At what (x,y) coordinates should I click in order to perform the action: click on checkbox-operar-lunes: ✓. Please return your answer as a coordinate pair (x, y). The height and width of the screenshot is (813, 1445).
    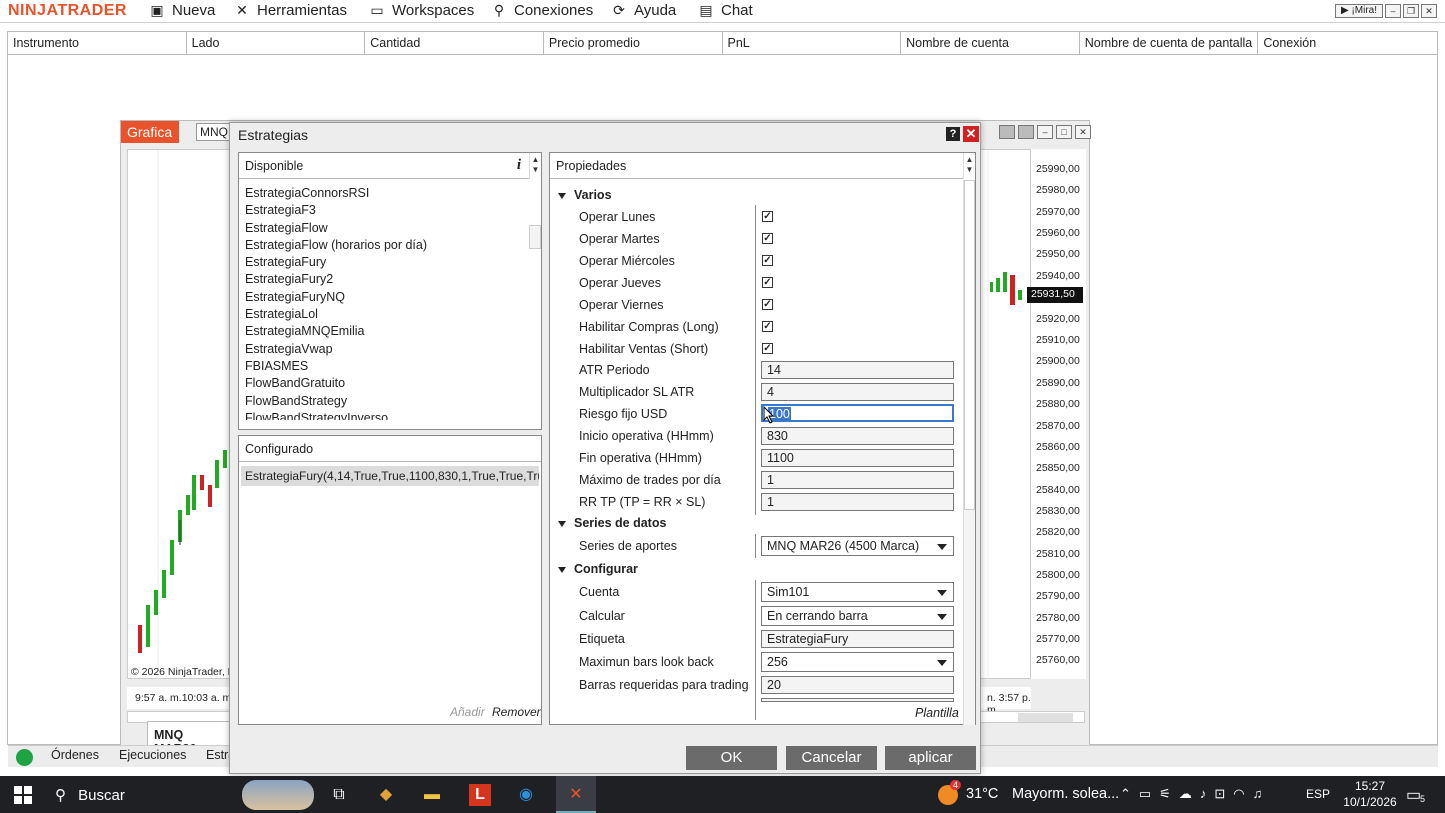
    Looking at the image, I should click on (767, 216).